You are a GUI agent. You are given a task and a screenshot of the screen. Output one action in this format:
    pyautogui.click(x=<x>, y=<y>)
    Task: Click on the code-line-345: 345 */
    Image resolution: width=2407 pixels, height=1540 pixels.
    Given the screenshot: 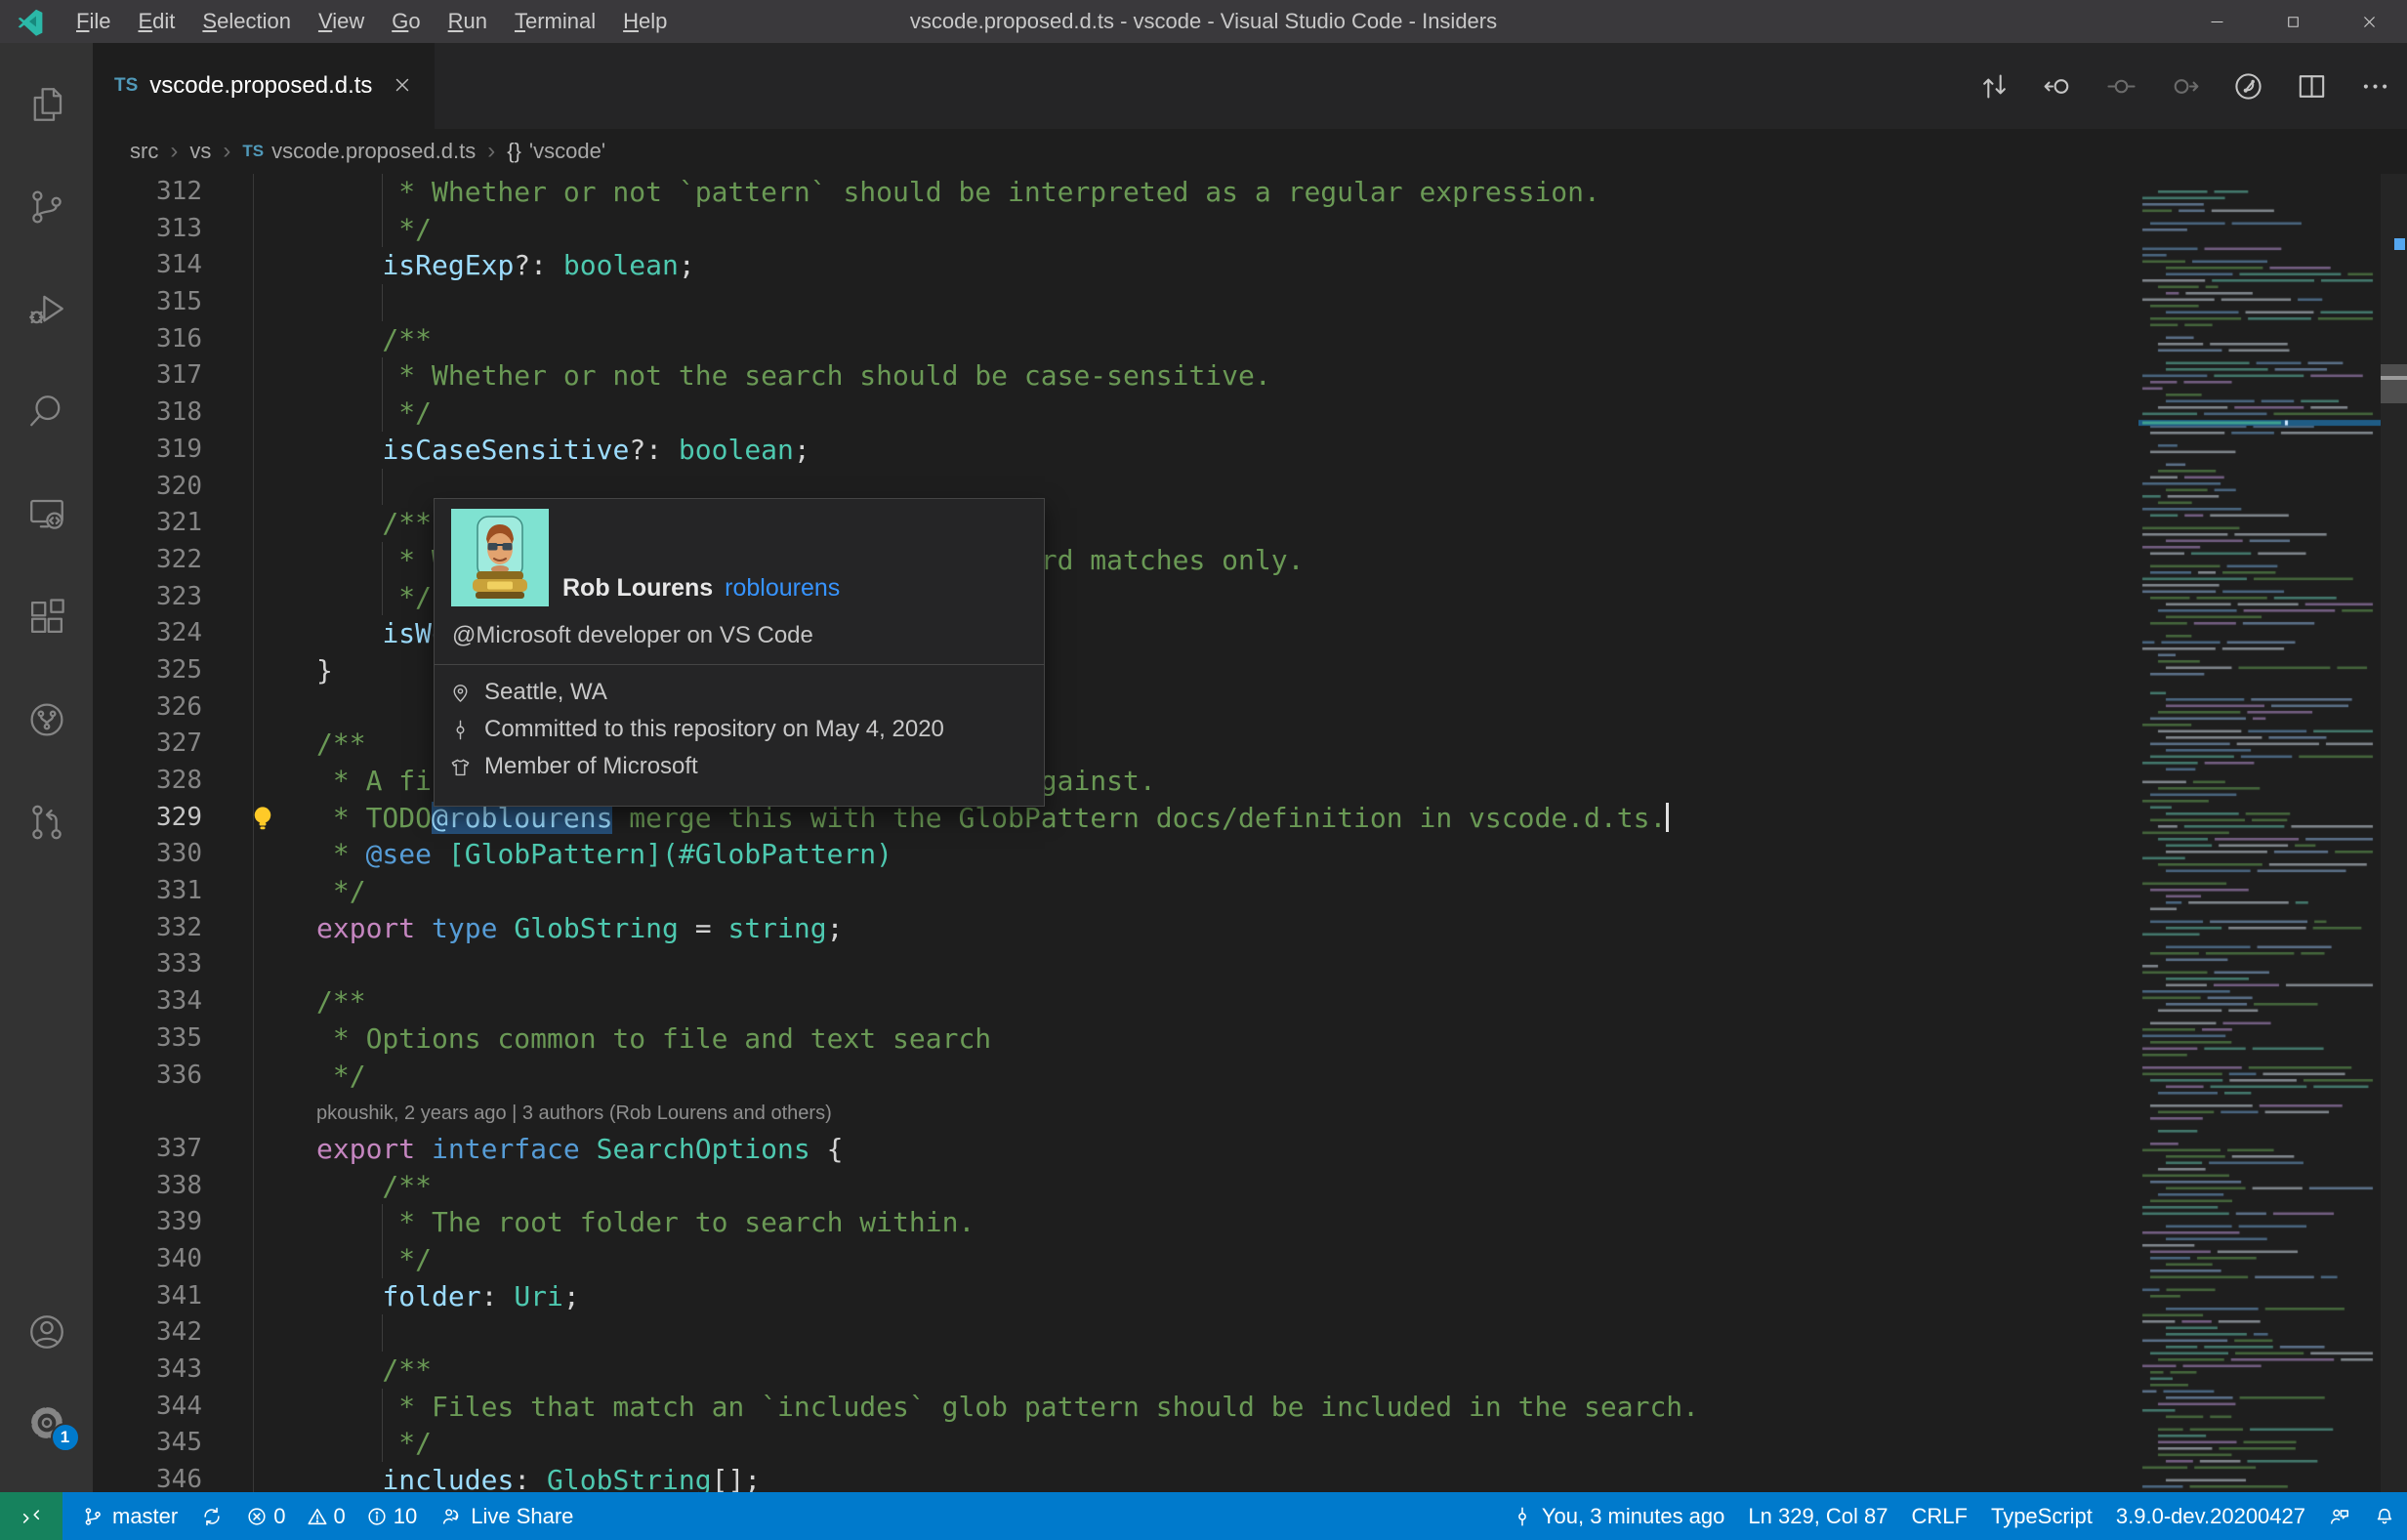 What is the action you would take?
    pyautogui.click(x=1116, y=1444)
    